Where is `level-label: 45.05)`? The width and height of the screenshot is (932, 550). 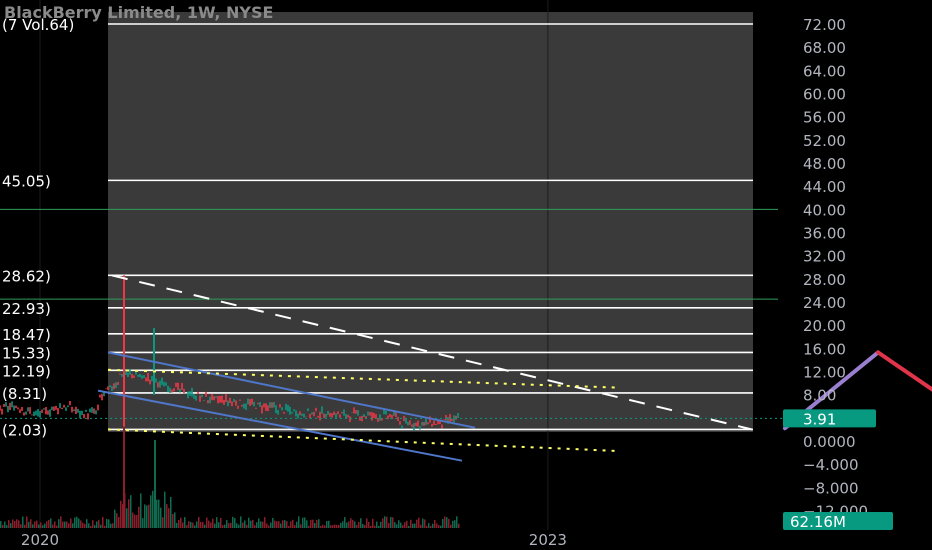
level-label: 45.05) is located at coordinates (26, 181).